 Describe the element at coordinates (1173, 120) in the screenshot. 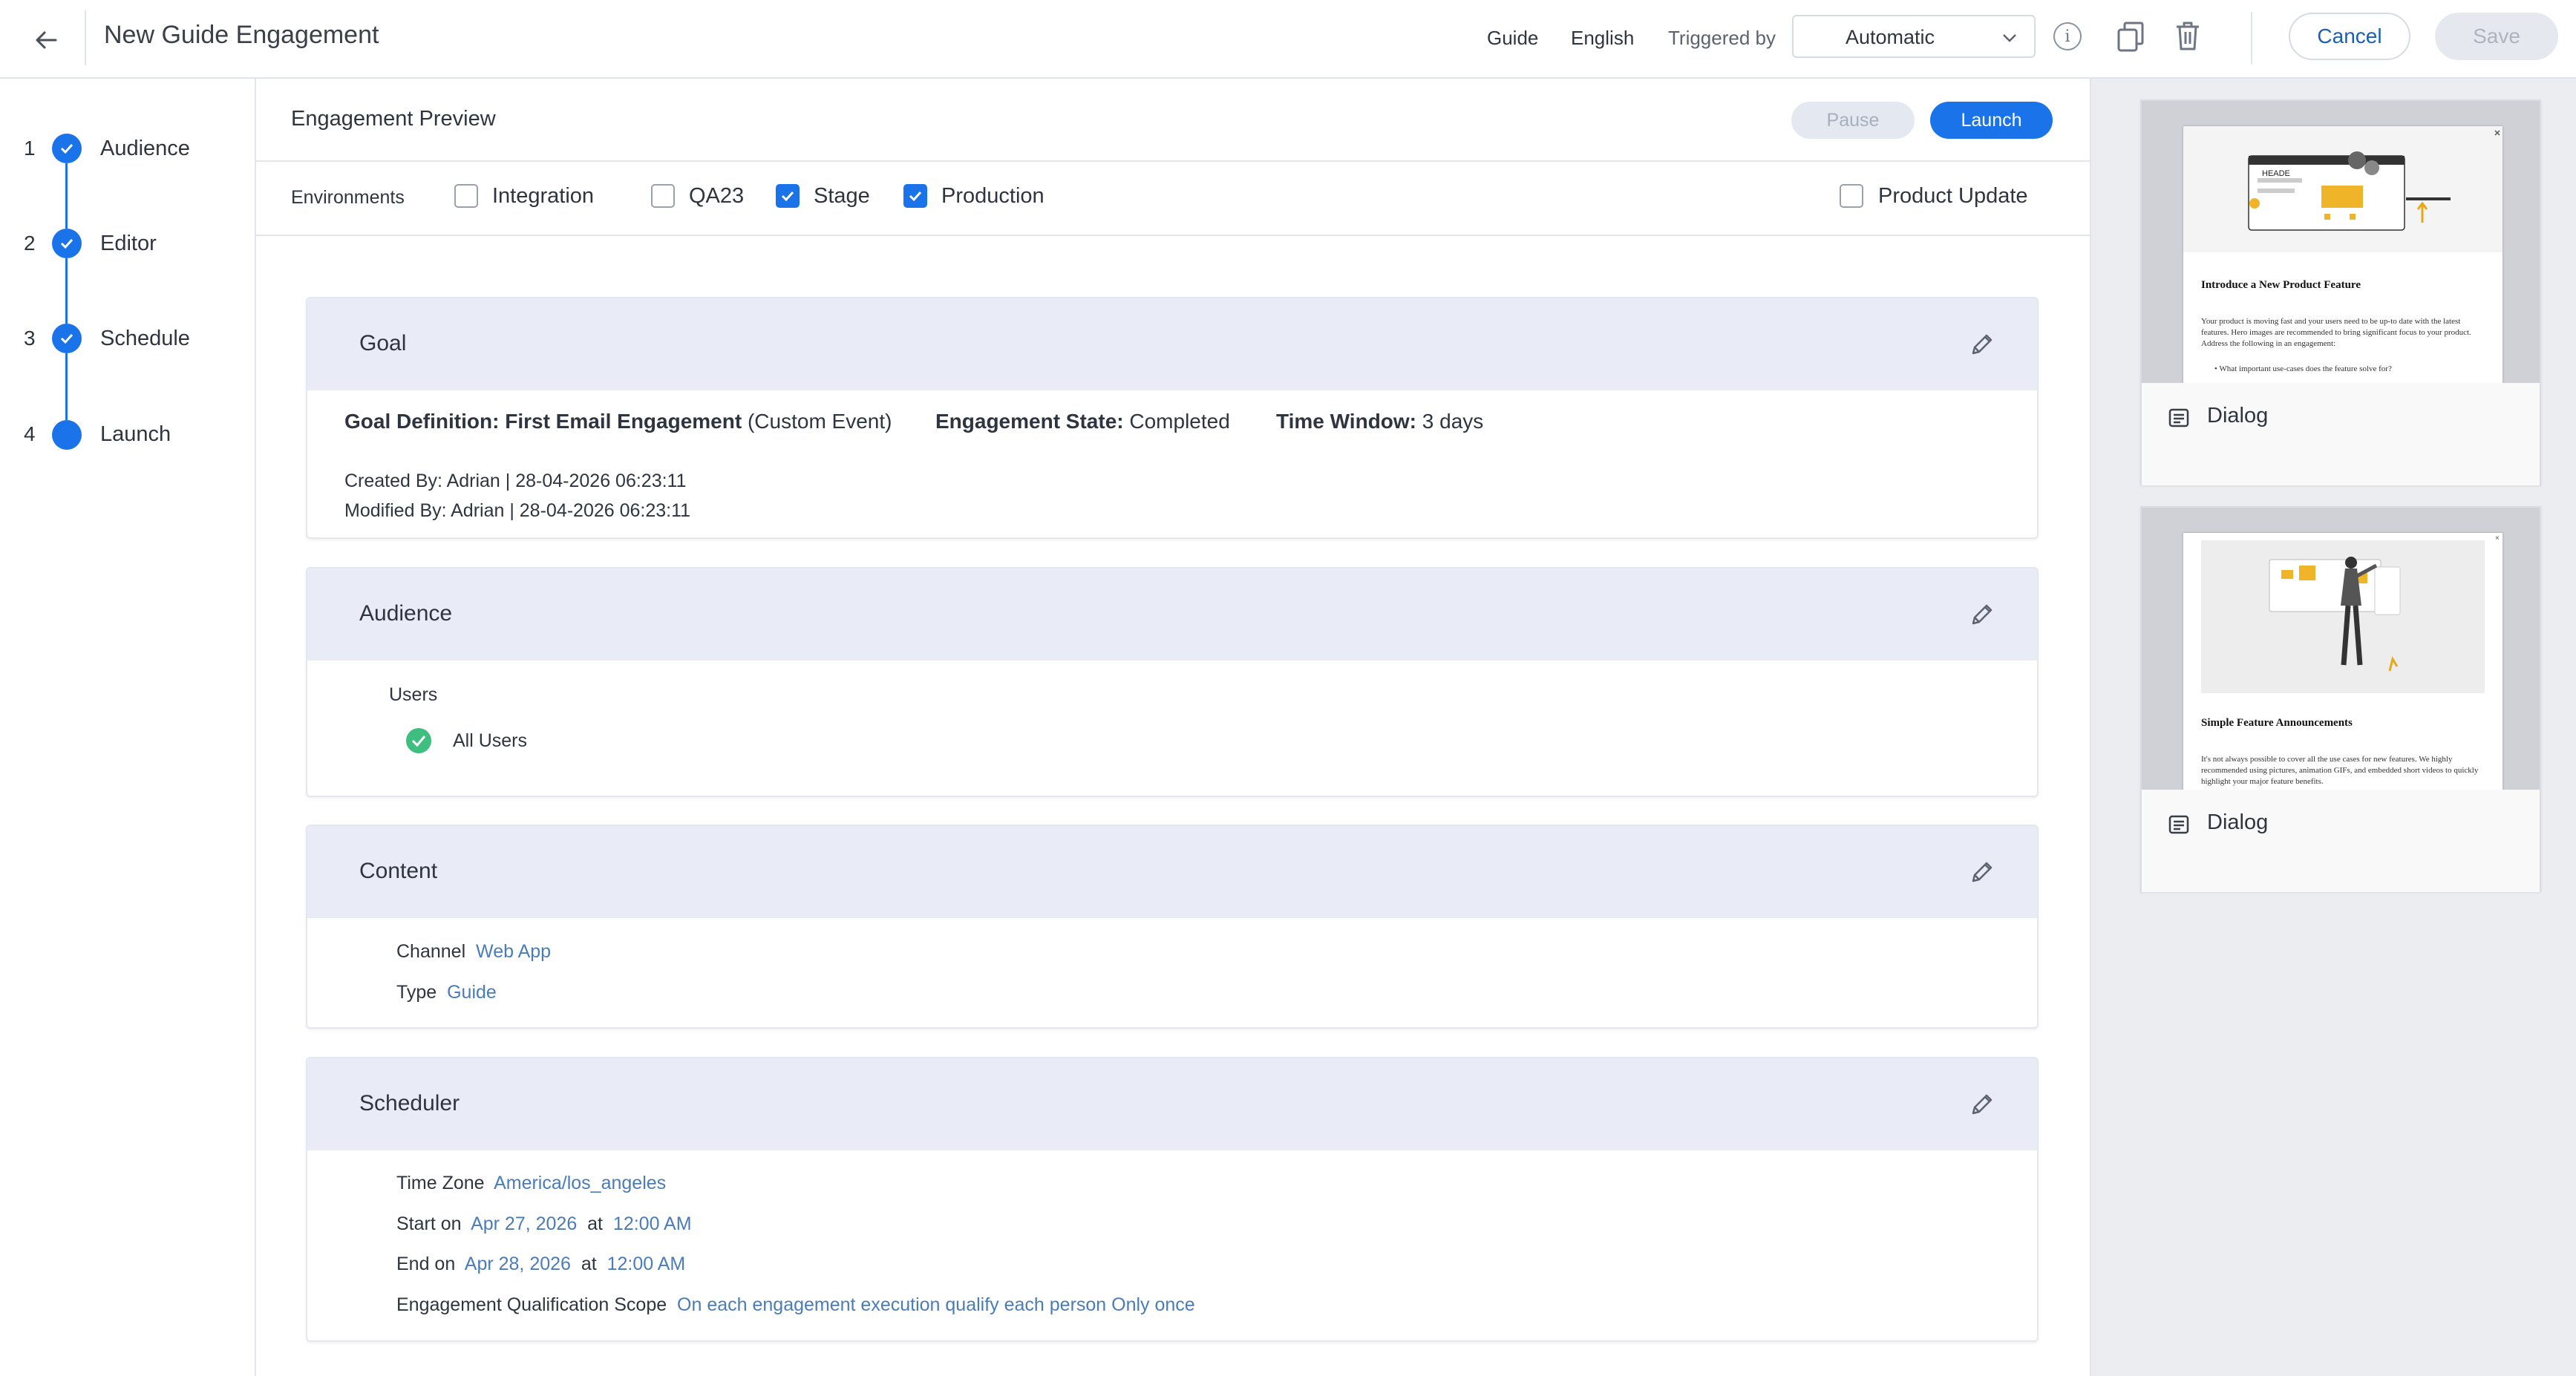

I see `preview-header: Engagement Preview Pause Launch` at that location.